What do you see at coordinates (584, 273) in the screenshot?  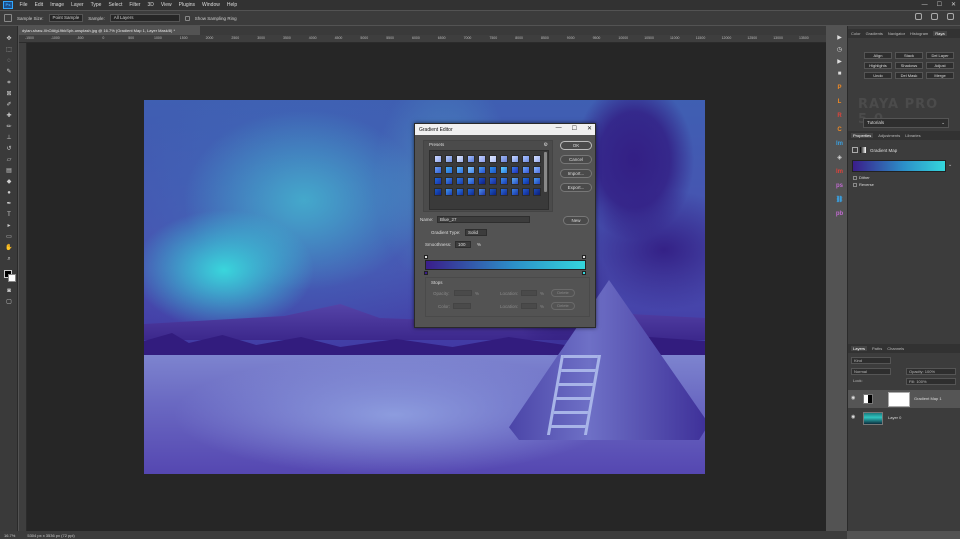 I see `color-stop-right` at bounding box center [584, 273].